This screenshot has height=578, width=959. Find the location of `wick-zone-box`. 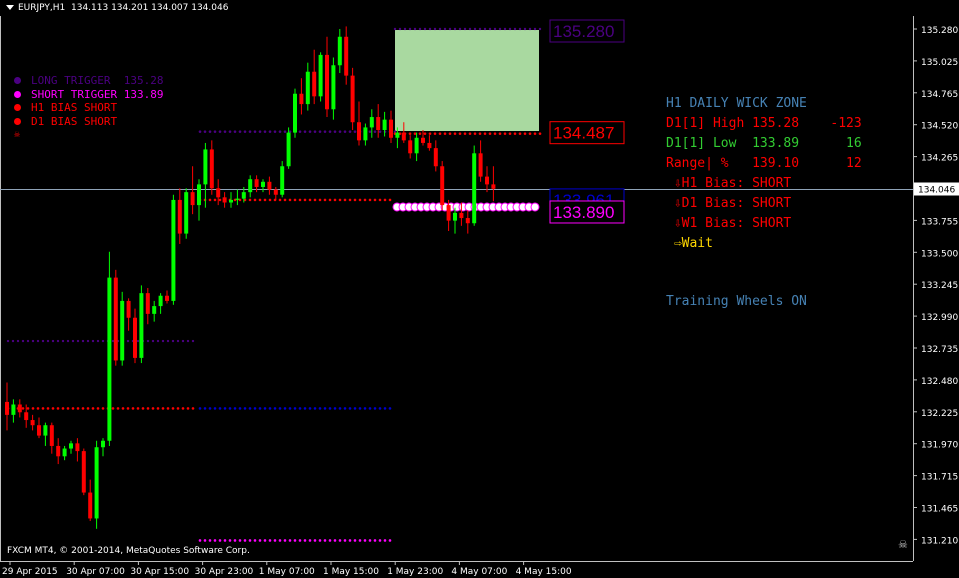

wick-zone-box is located at coordinates (467, 80).